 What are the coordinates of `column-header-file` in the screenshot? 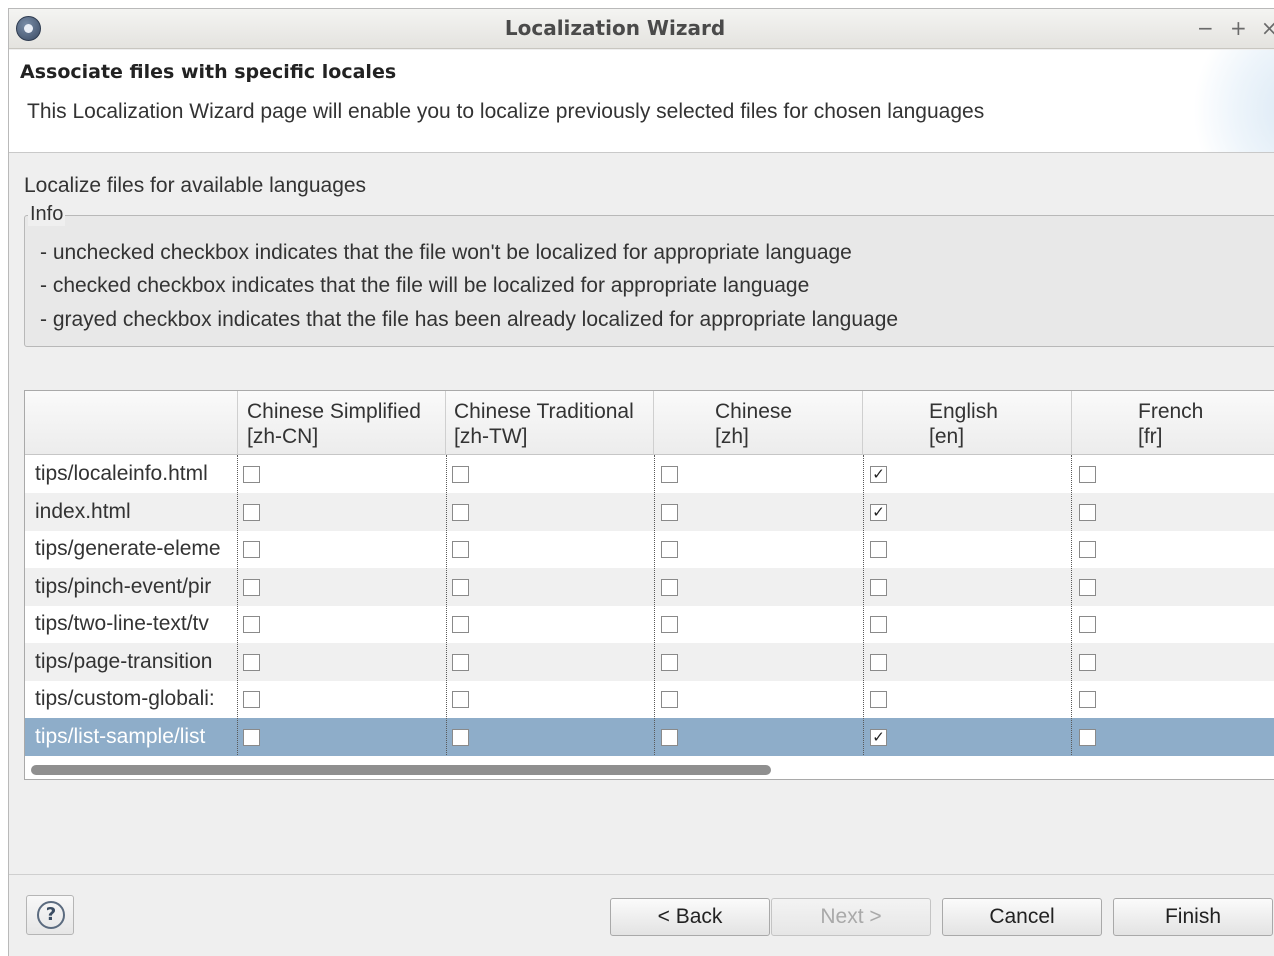 It's located at (131, 423).